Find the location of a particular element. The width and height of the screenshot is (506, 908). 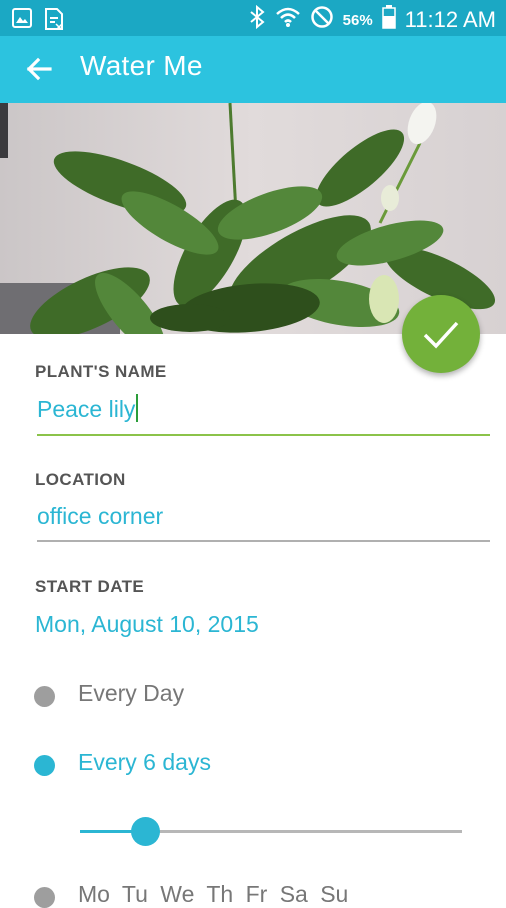

plant-name-underline is located at coordinates (263, 435).